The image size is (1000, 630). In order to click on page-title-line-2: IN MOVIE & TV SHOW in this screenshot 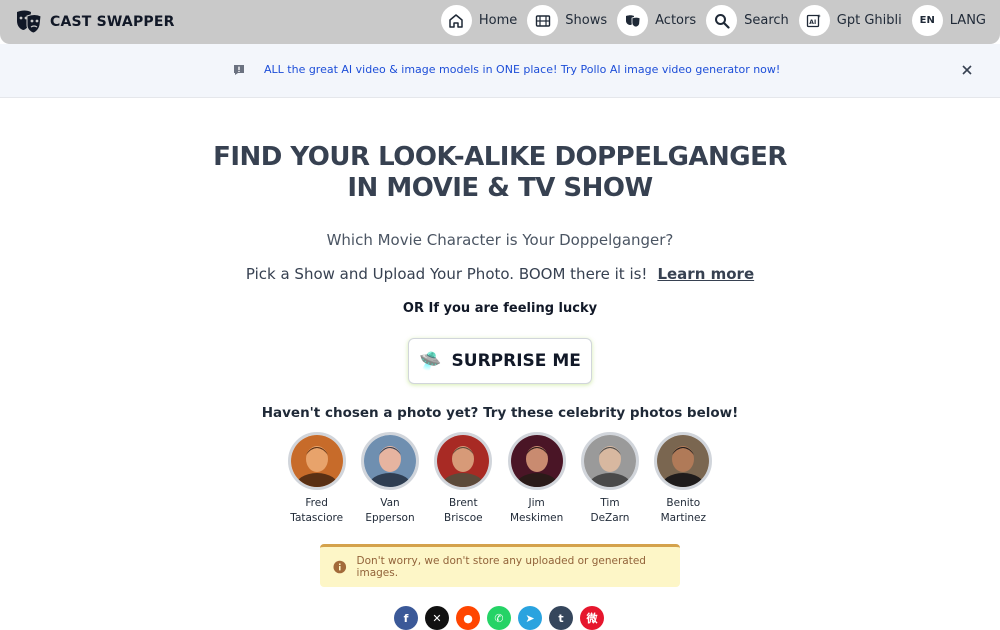, I will do `click(500, 188)`.